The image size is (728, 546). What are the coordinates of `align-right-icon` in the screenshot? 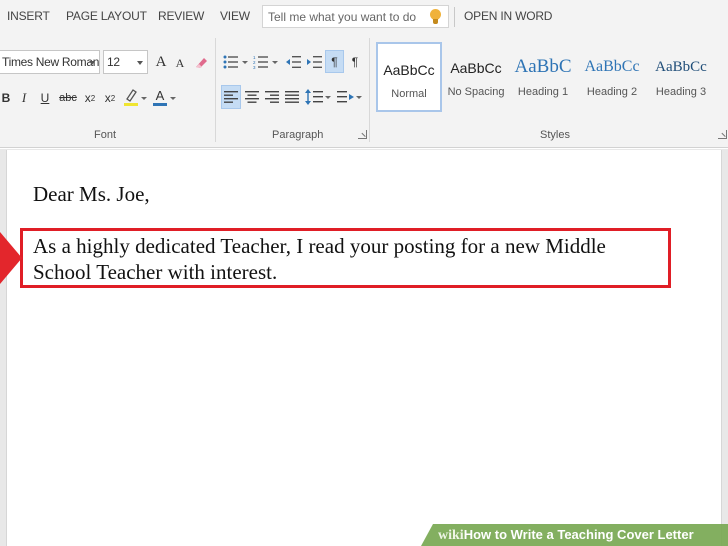 It's located at (272, 97).